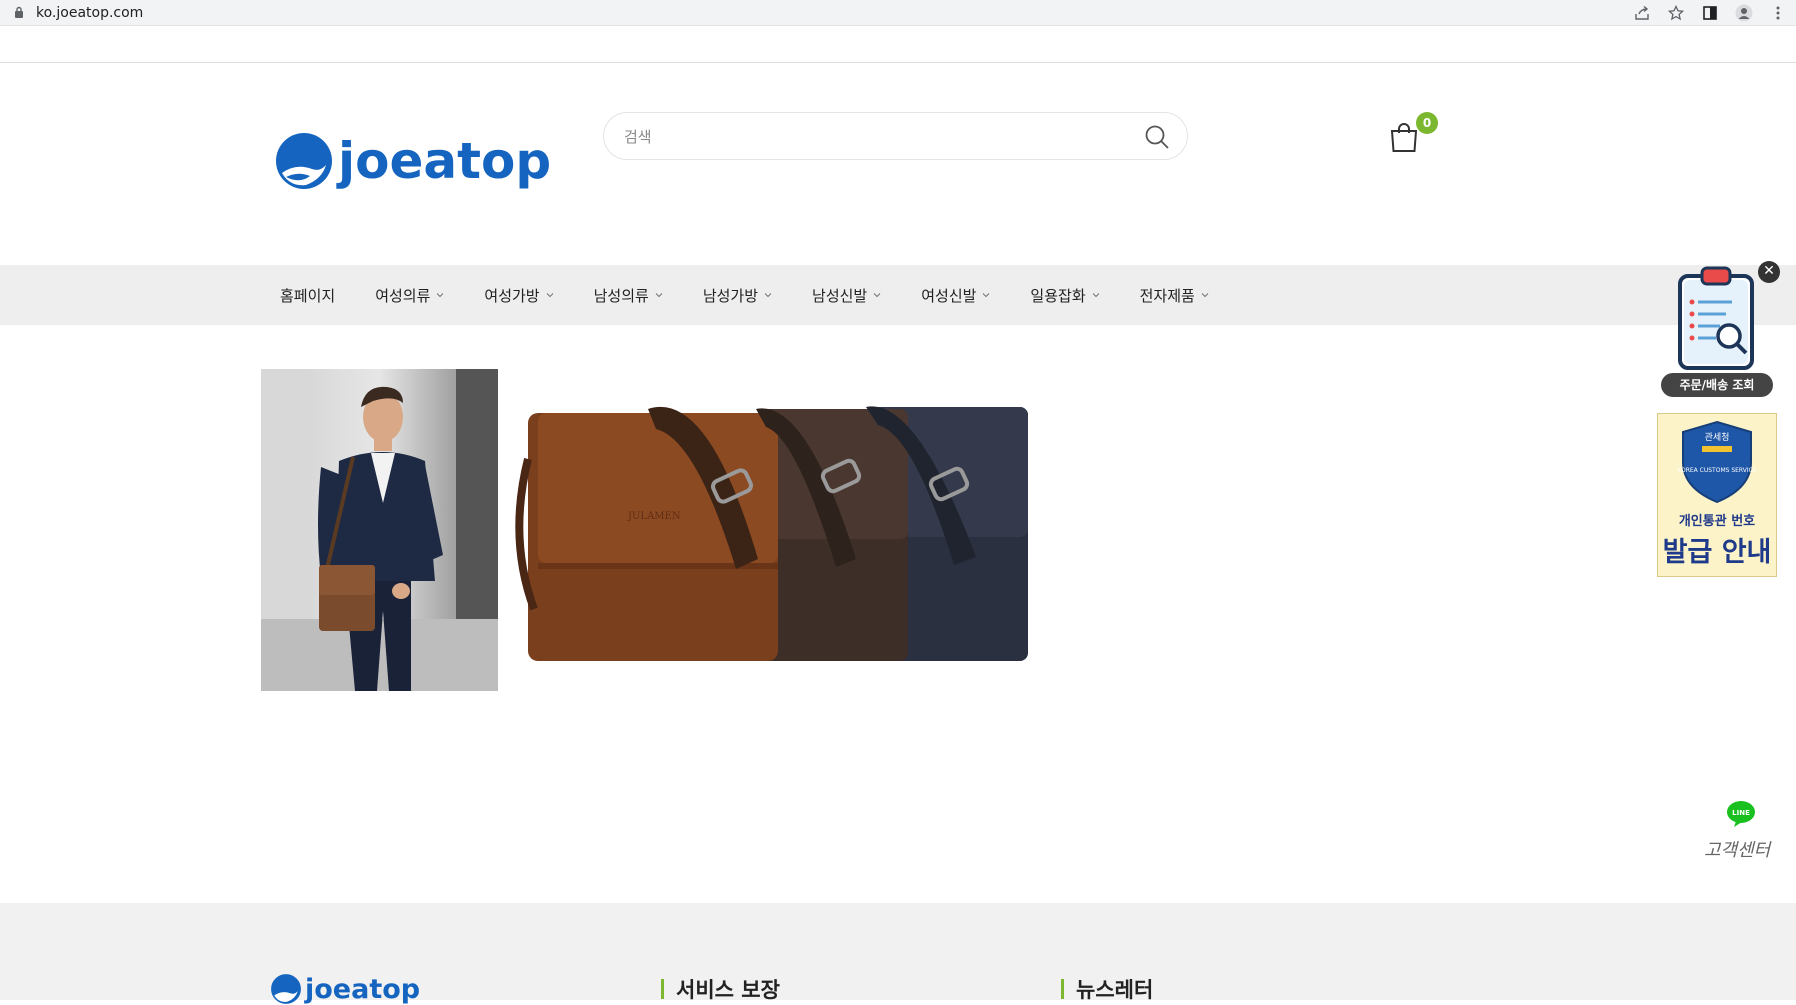 This screenshot has width=1796, height=1005. I want to click on nav-item-womens-bags: 여성가방, so click(518, 295).